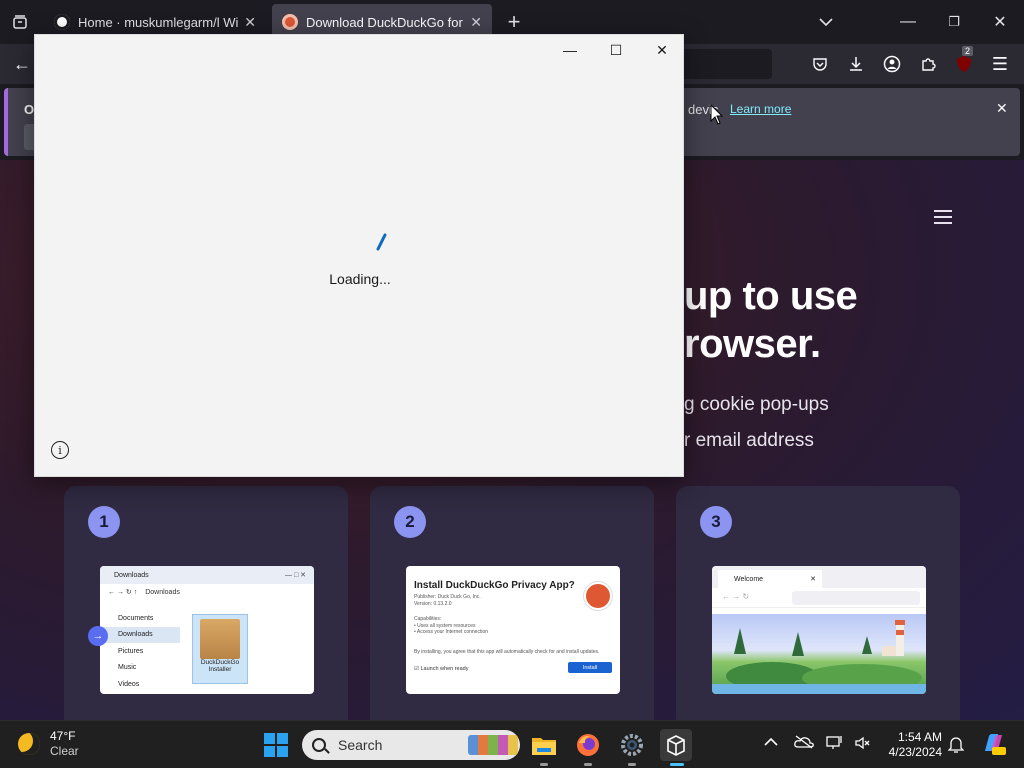 This screenshot has width=1024, height=768. What do you see at coordinates (63, 736) in the screenshot?
I see `weather-temperature: 47°F` at bounding box center [63, 736].